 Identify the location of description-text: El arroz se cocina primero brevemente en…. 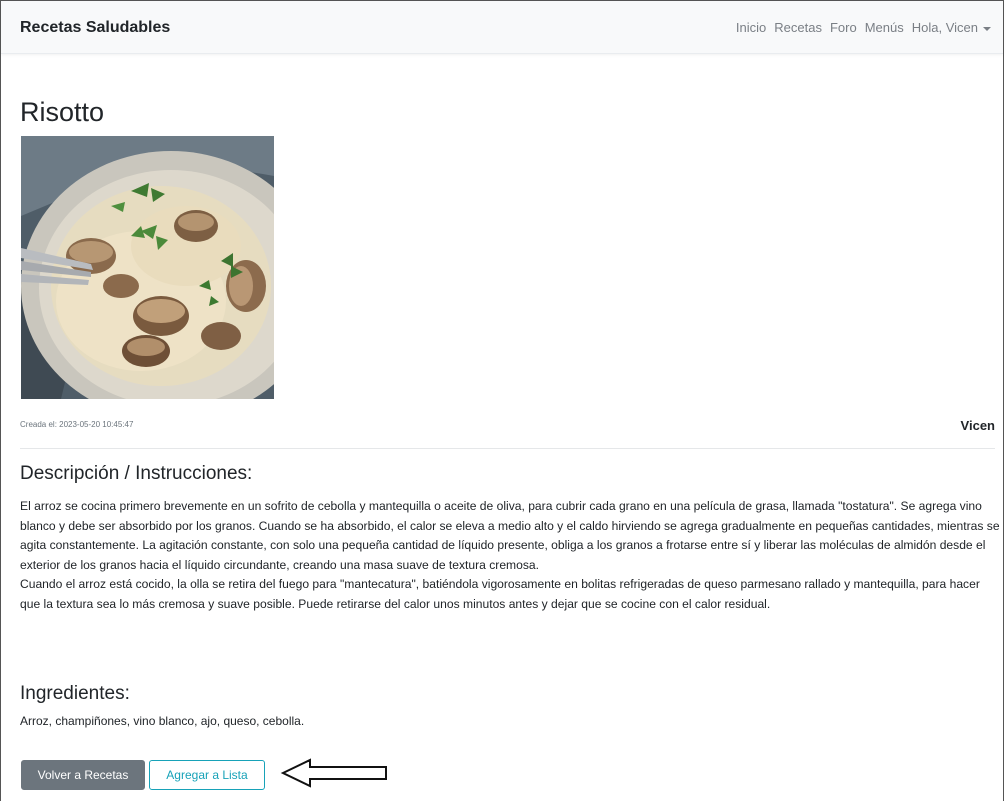
(510, 555).